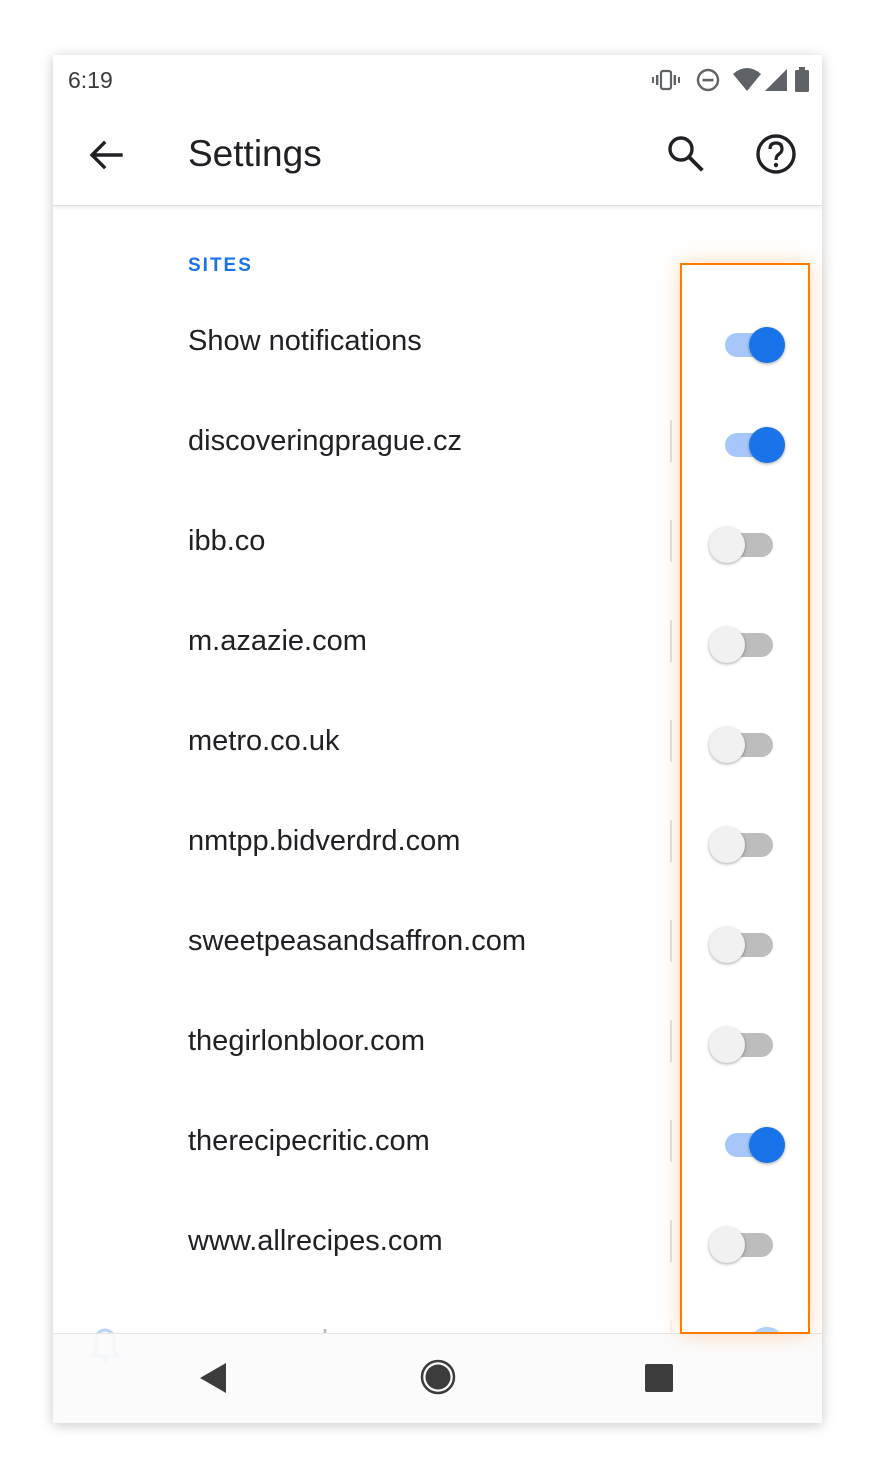  What do you see at coordinates (776, 80) in the screenshot?
I see `cell-signal-icon` at bounding box center [776, 80].